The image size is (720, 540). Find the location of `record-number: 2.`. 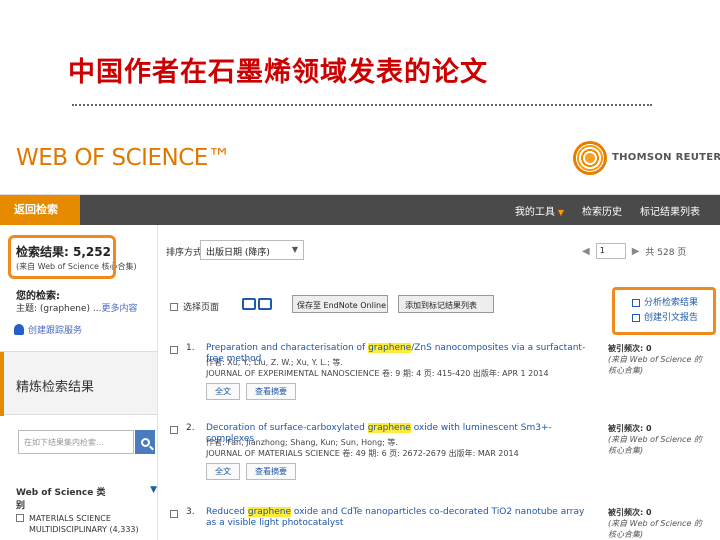

record-number: 2. is located at coordinates (190, 428).